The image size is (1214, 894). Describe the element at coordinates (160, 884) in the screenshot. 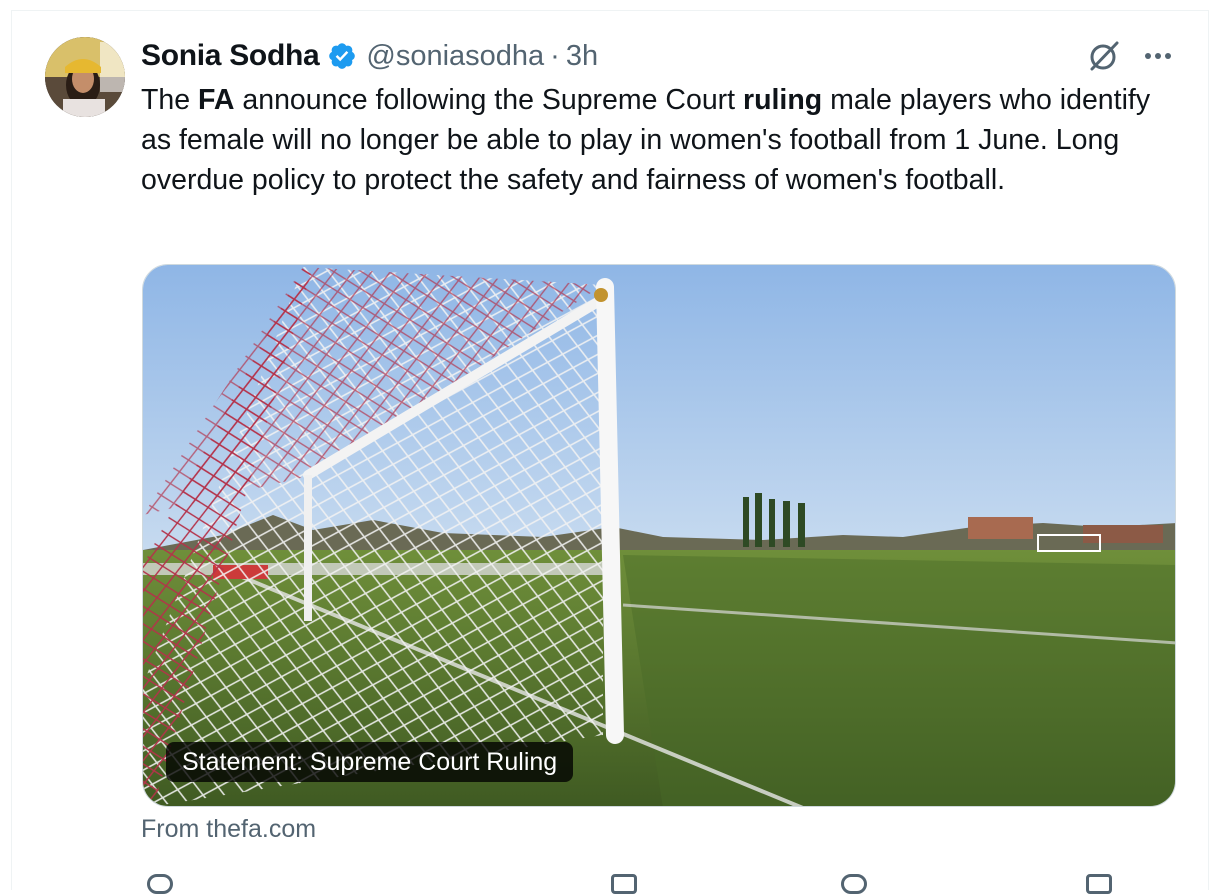

I see `reply-icon` at that location.